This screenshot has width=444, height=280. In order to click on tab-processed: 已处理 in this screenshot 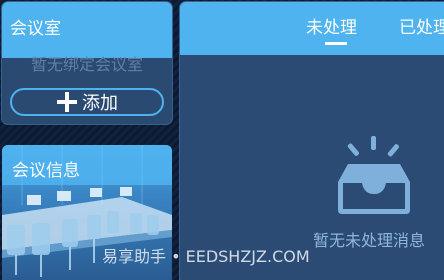, I will do `click(421, 28)`.